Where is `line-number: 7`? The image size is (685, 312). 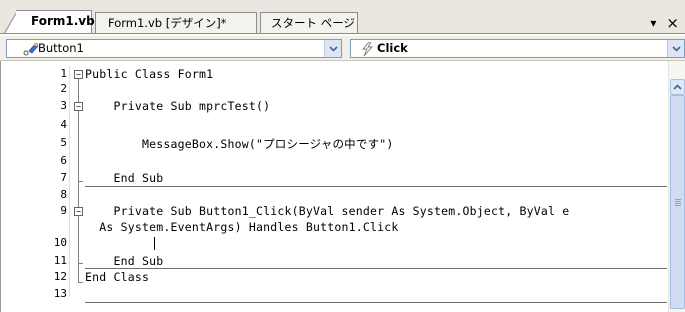 line-number: 7 is located at coordinates (63, 177).